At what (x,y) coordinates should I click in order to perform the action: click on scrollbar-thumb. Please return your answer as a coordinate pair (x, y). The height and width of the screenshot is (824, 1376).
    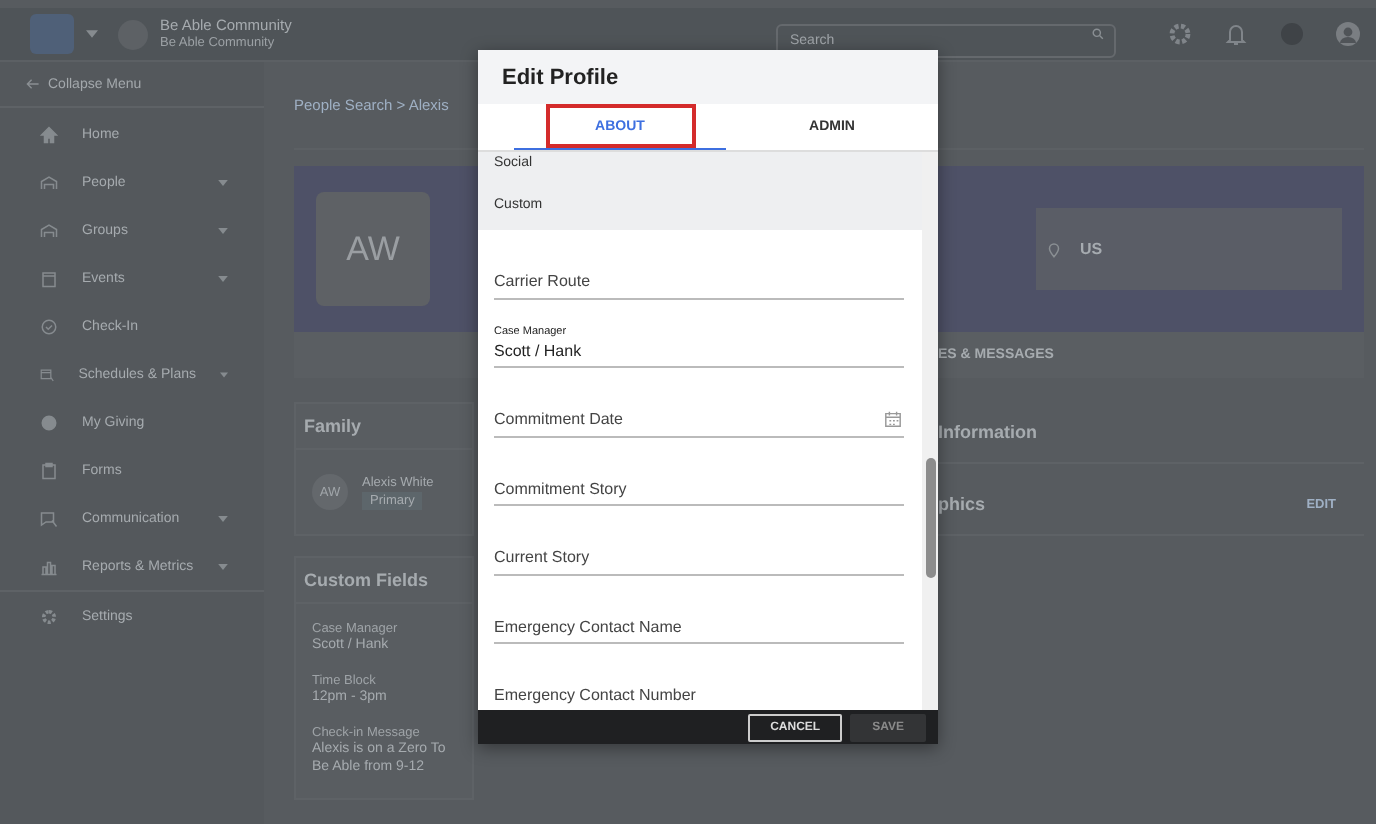
    Looking at the image, I should click on (930, 518).